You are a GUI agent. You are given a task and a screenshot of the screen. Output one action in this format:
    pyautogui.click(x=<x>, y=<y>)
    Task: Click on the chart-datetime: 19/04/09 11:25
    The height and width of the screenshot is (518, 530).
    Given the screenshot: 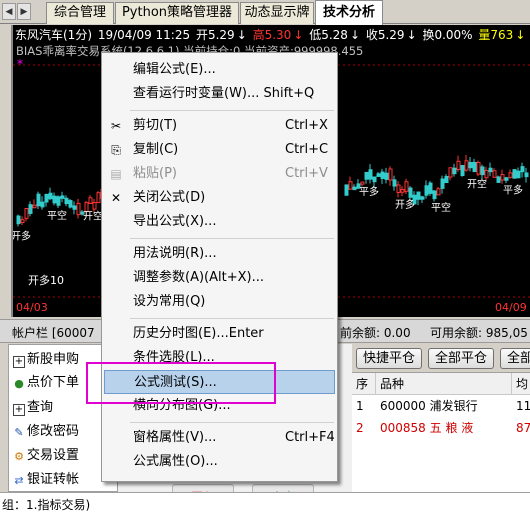 What is the action you would take?
    pyautogui.click(x=144, y=35)
    